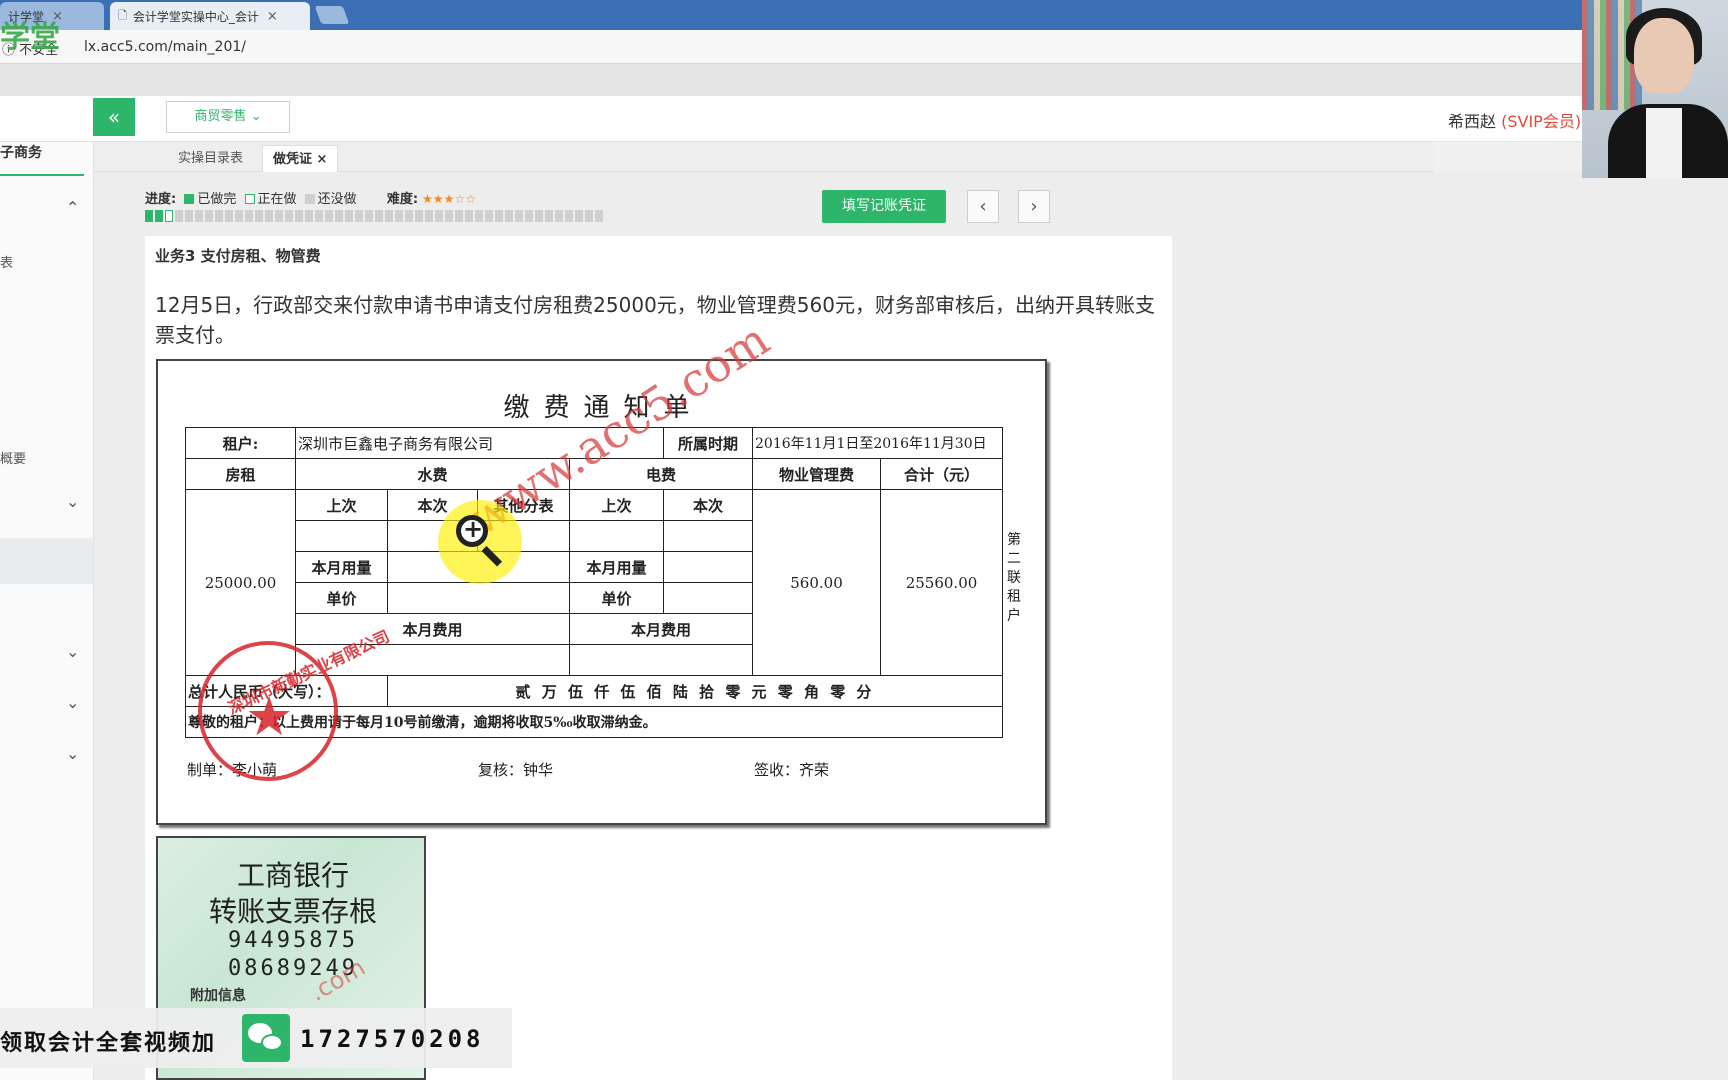  I want to click on todo-swatch, so click(309, 199).